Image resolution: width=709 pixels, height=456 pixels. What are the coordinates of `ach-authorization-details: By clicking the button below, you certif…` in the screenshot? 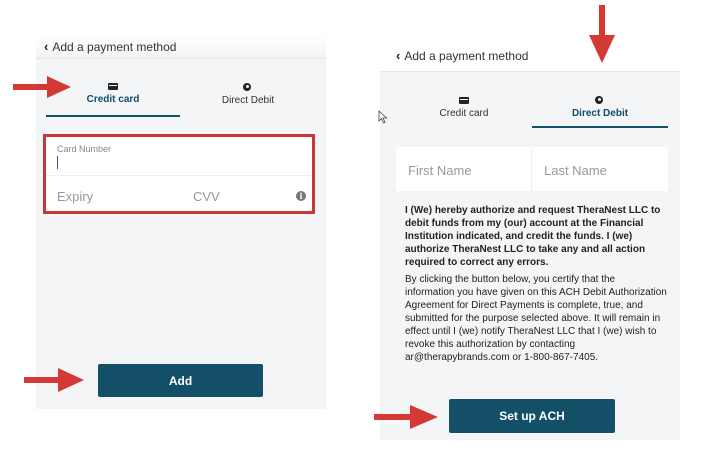 It's located at (536, 318).